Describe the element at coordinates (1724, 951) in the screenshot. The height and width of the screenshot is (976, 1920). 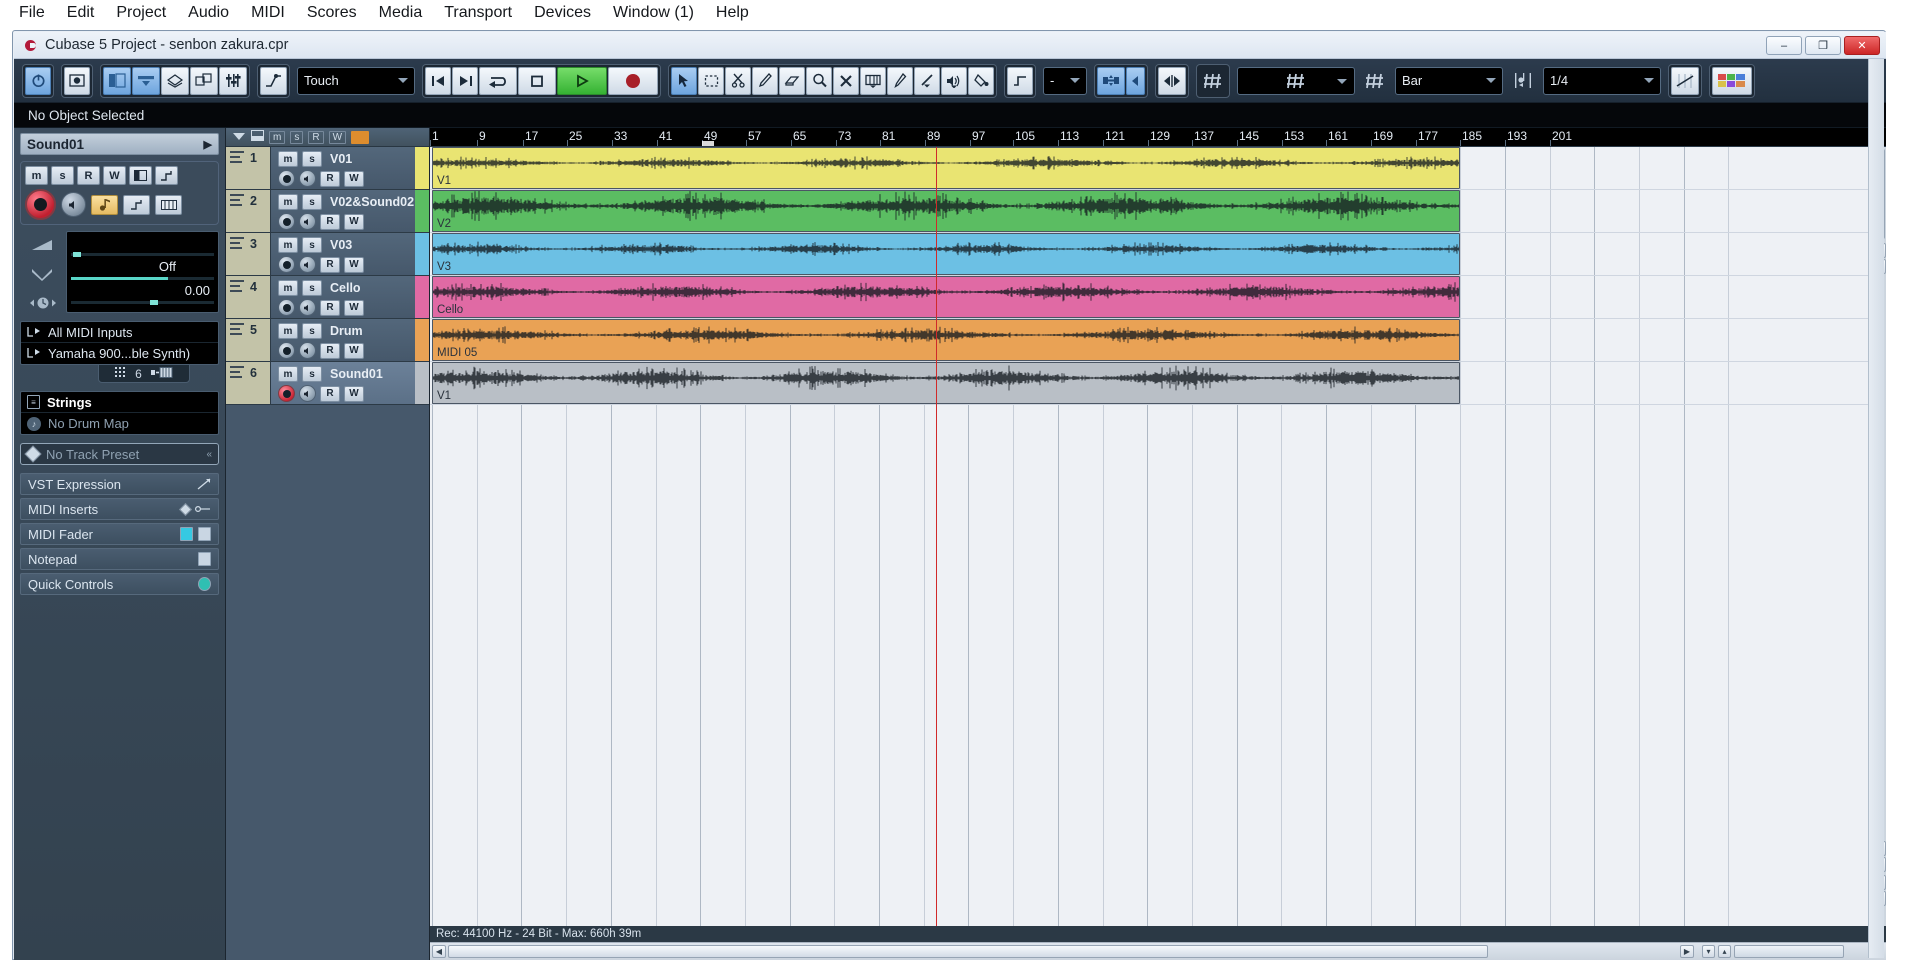
I see `zoom-in-button: ▴` at that location.